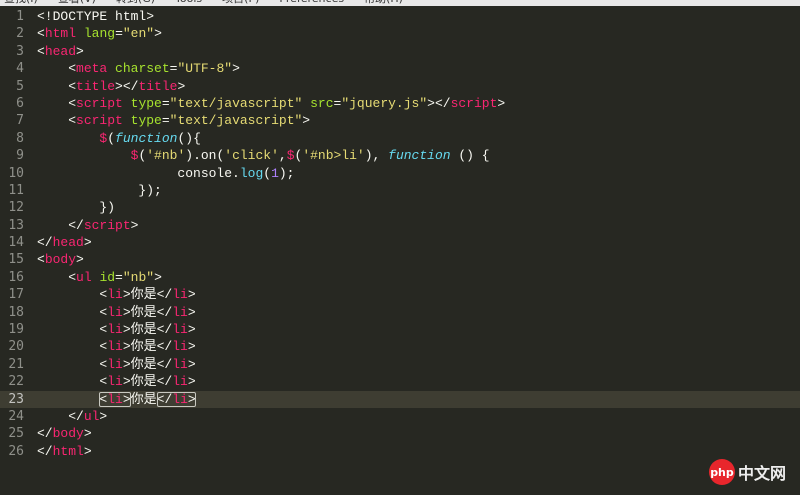 This screenshot has width=800, height=495. I want to click on code-line: 13 </script>, so click(400, 225).